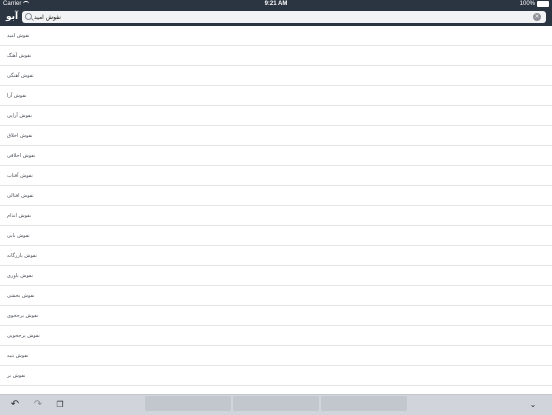 This screenshot has height=415, width=552. What do you see at coordinates (28, 16) in the screenshot?
I see `search-icon` at bounding box center [28, 16].